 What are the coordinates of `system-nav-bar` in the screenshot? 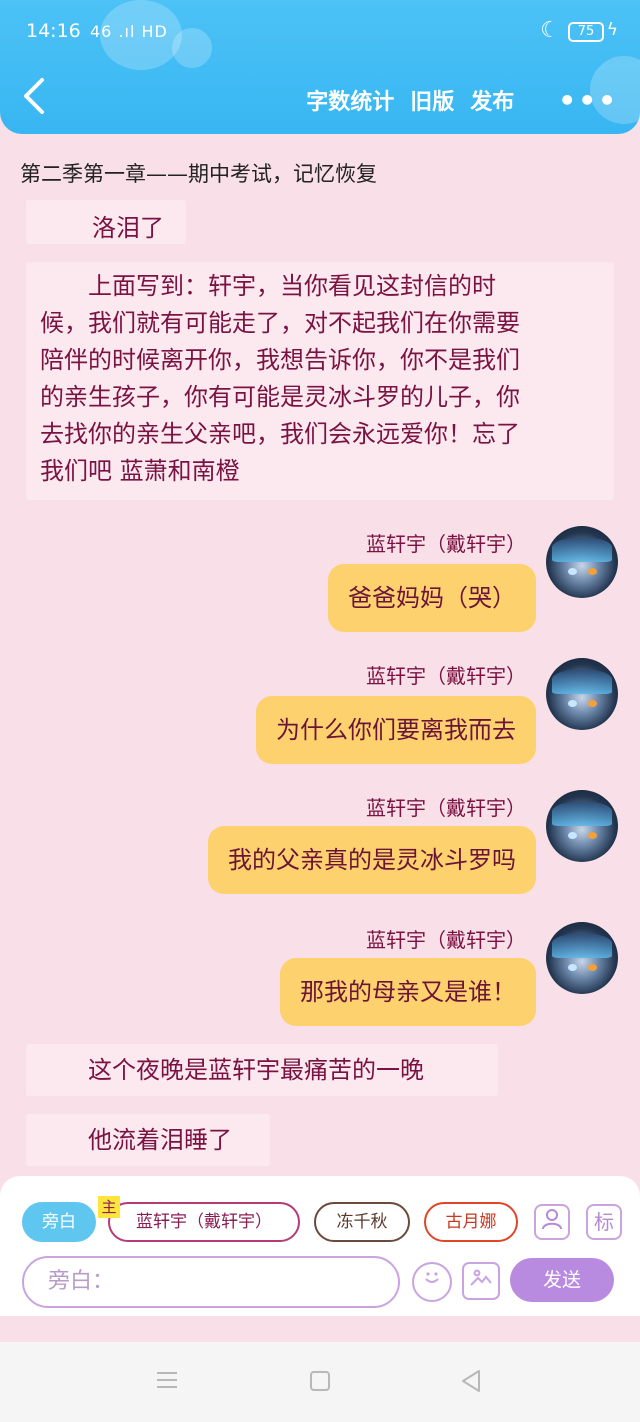 It's located at (320, 1382).